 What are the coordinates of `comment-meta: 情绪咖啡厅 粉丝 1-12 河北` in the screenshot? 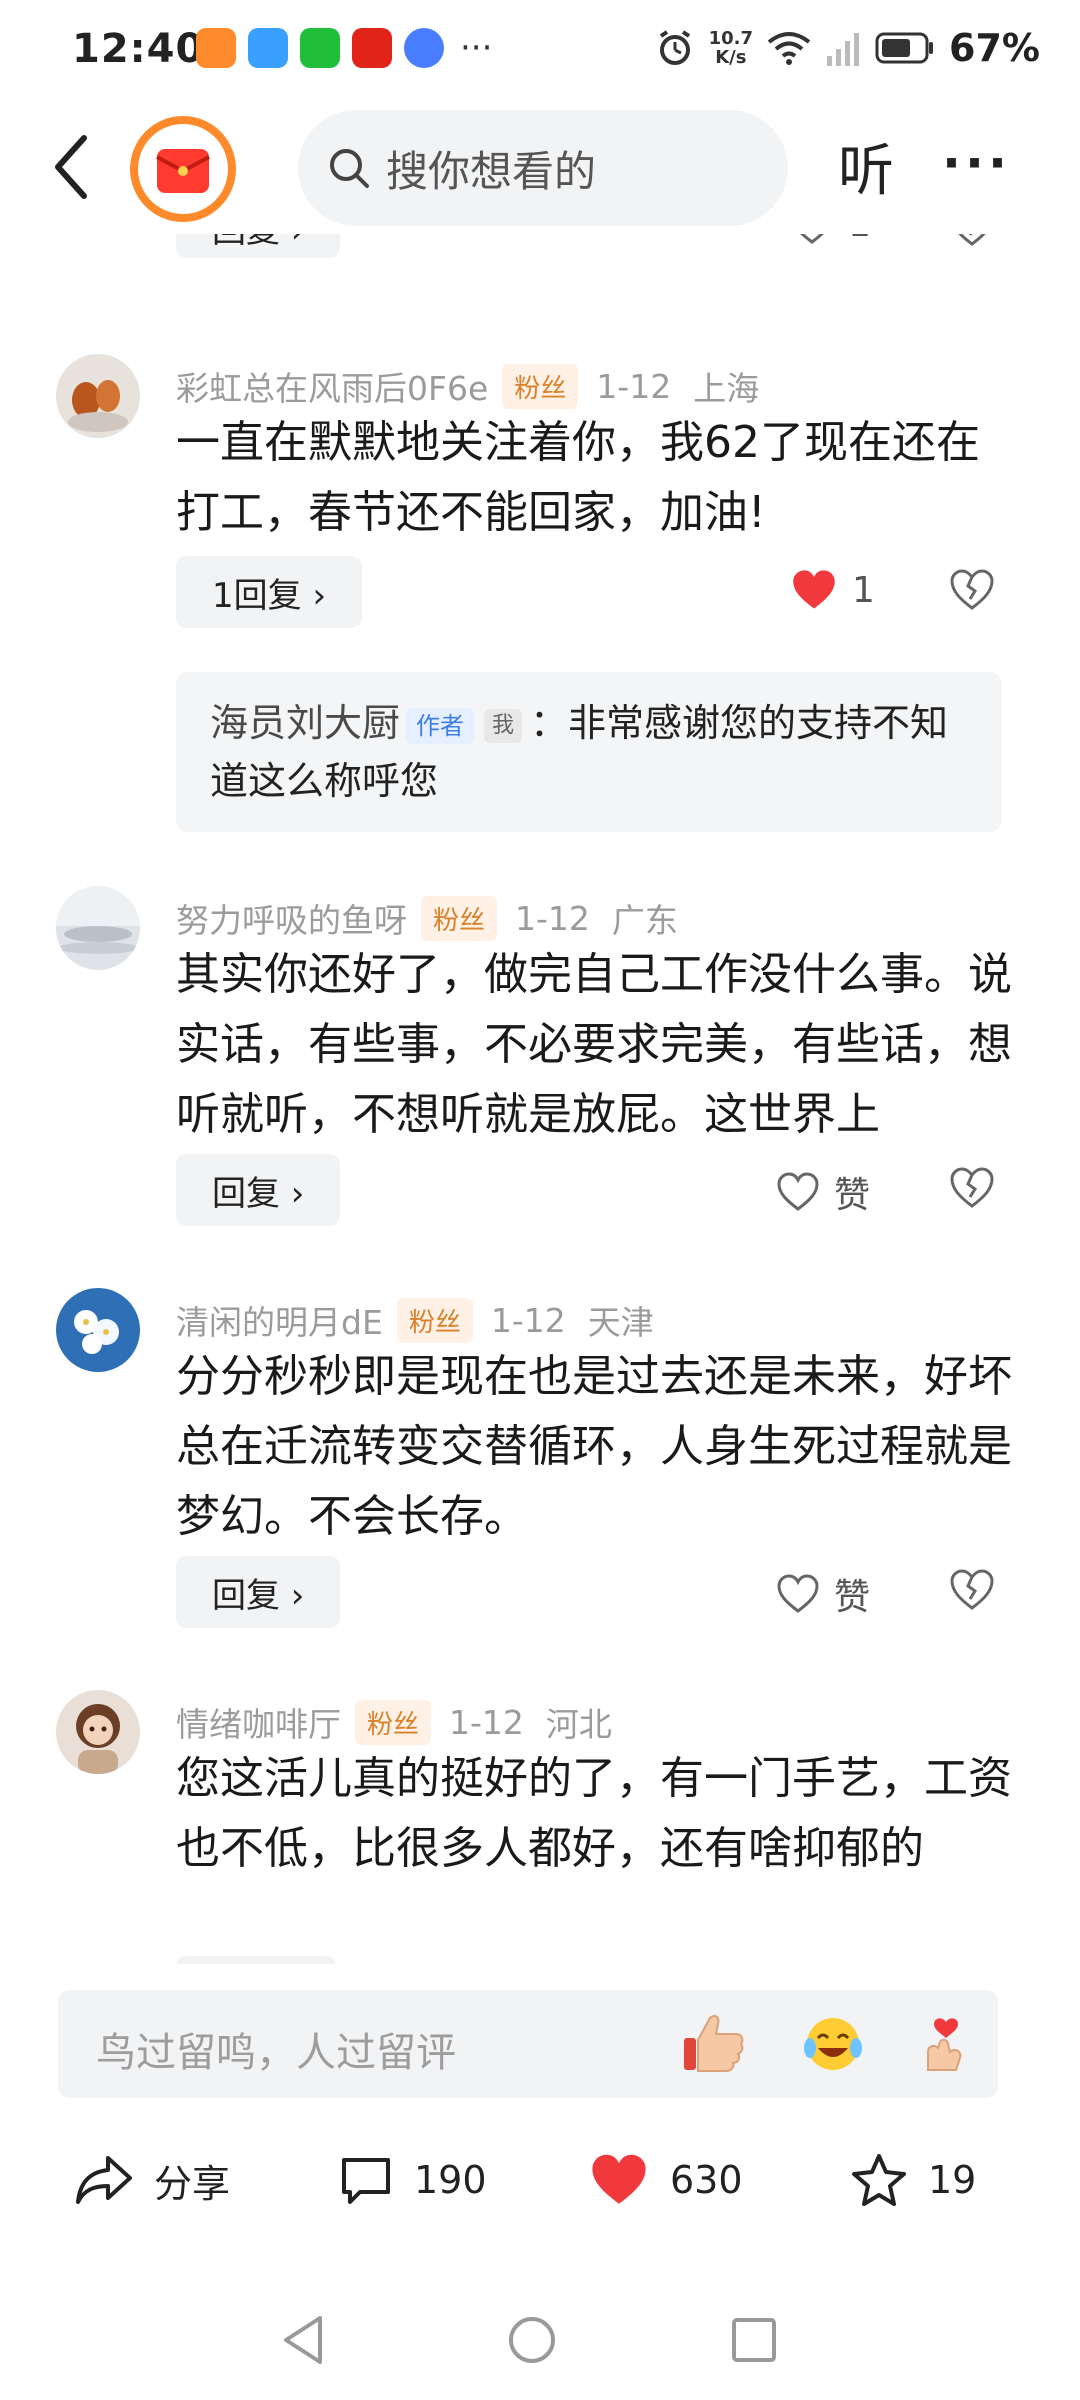 It's located at (394, 1722).